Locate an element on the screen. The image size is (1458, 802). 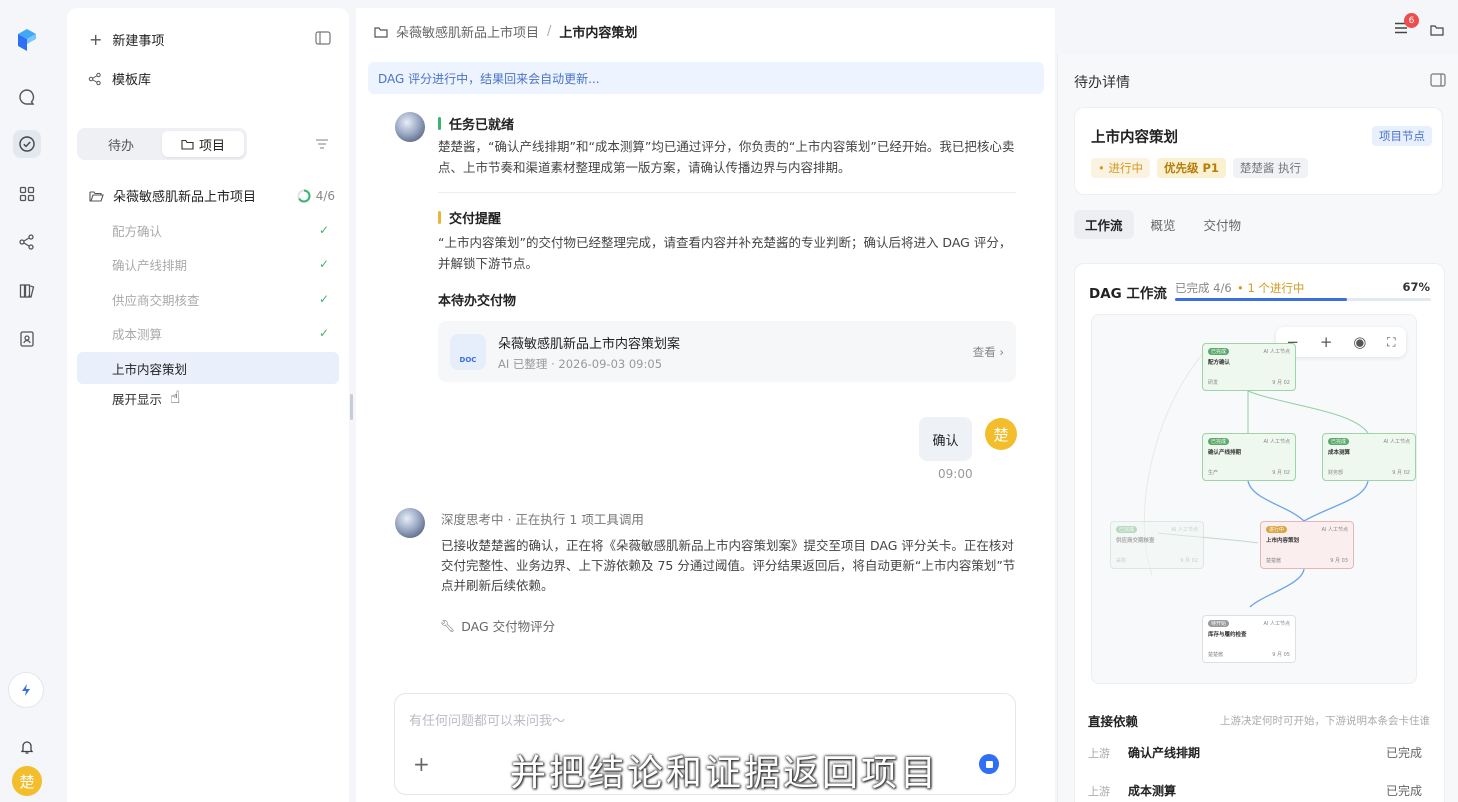
task-ready-heading: 任务已就绪 is located at coordinates (476, 123).